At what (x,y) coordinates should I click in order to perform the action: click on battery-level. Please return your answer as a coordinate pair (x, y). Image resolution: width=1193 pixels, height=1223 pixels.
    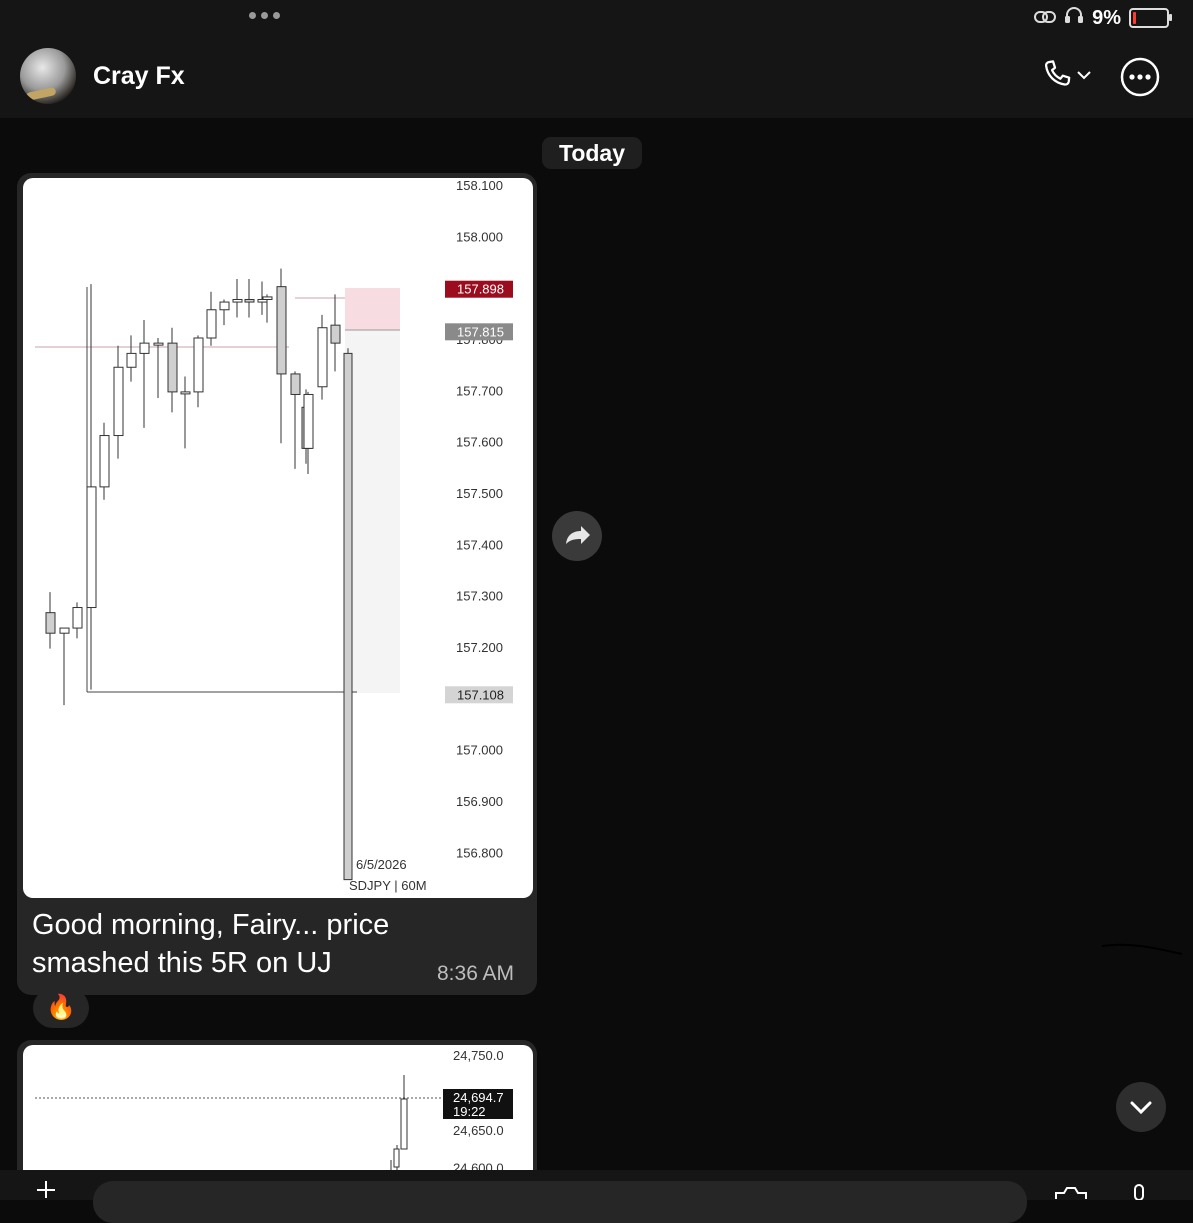
    Looking at the image, I should click on (1134, 18).